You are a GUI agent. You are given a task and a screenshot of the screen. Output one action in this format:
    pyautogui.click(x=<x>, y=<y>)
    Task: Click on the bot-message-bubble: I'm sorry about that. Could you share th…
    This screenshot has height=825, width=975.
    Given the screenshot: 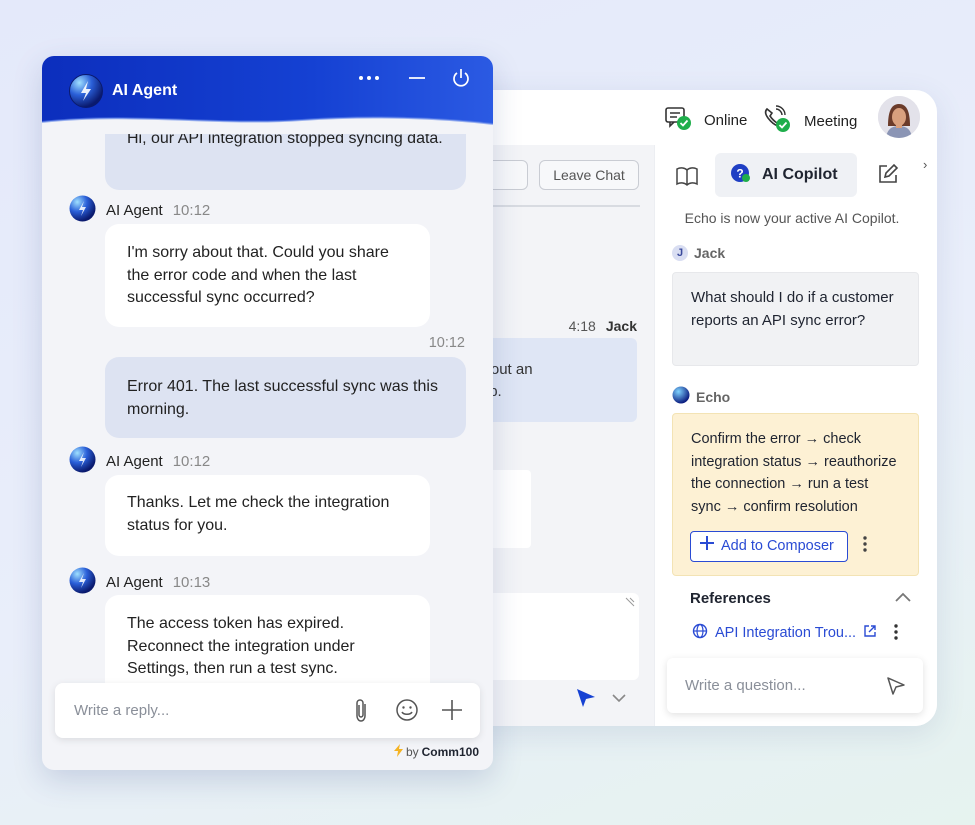 What is the action you would take?
    pyautogui.click(x=267, y=275)
    